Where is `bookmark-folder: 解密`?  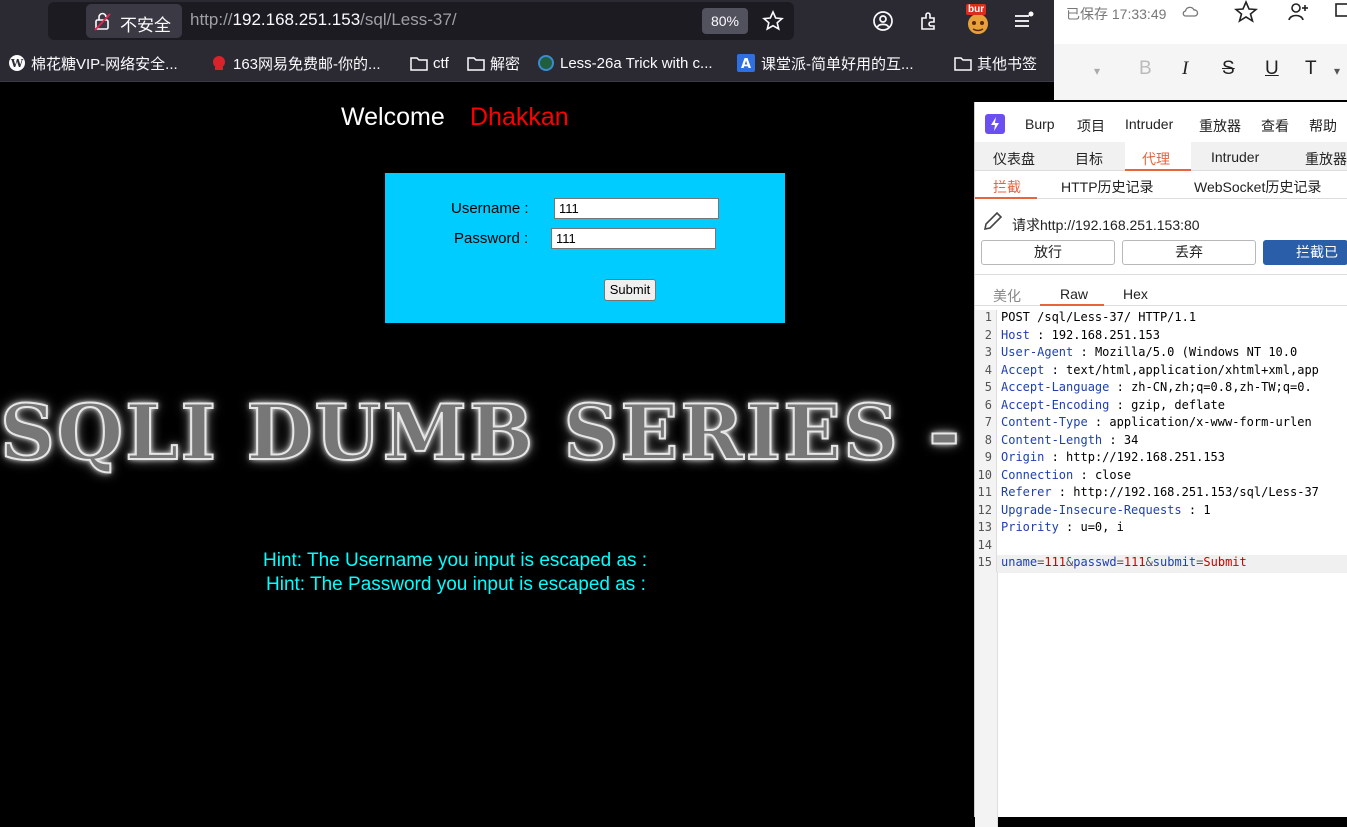 bookmark-folder: 解密 is located at coordinates (493, 63).